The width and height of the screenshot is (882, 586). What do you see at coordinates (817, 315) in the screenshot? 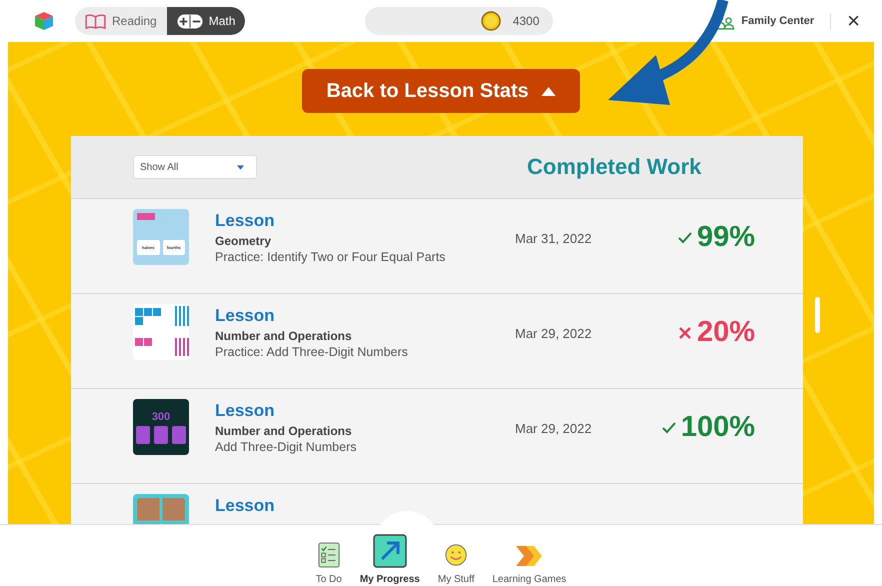
I see `scrollbar-thumb` at bounding box center [817, 315].